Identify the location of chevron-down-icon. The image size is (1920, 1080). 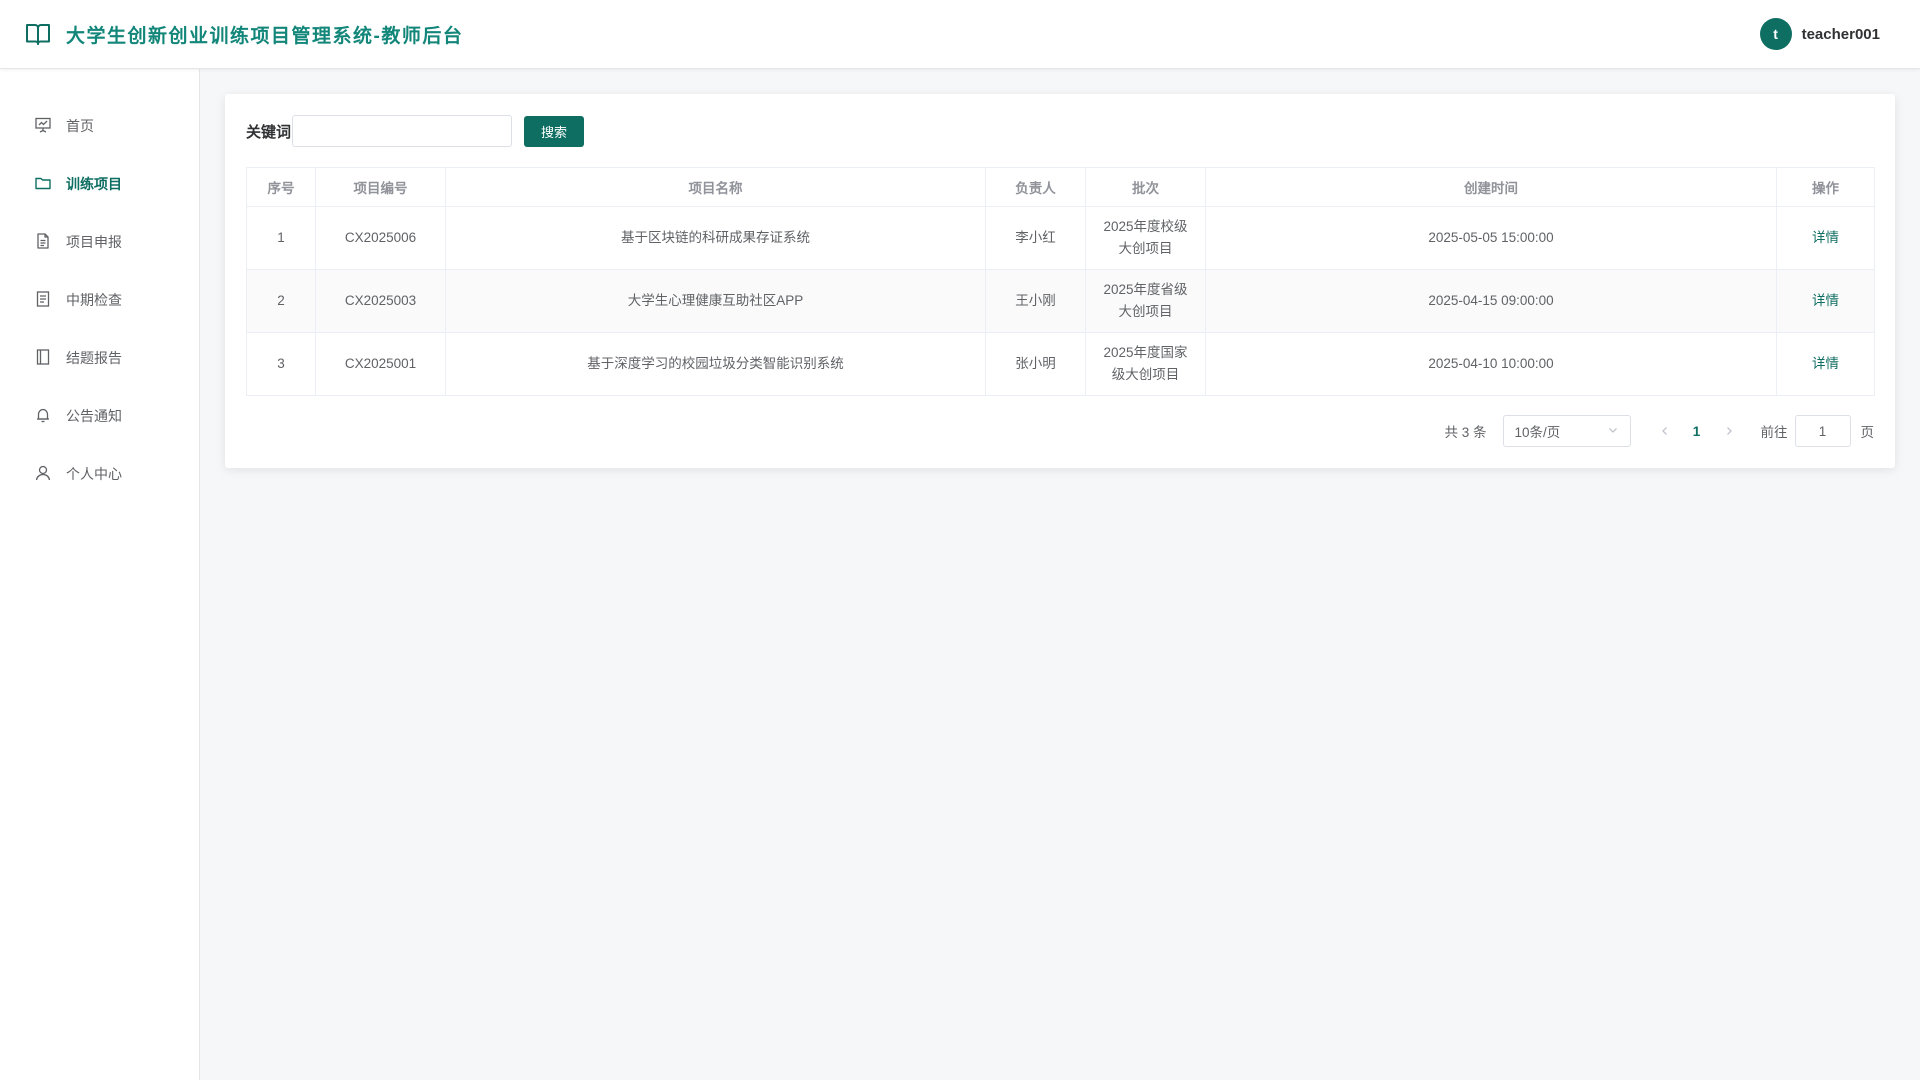
(1613, 431).